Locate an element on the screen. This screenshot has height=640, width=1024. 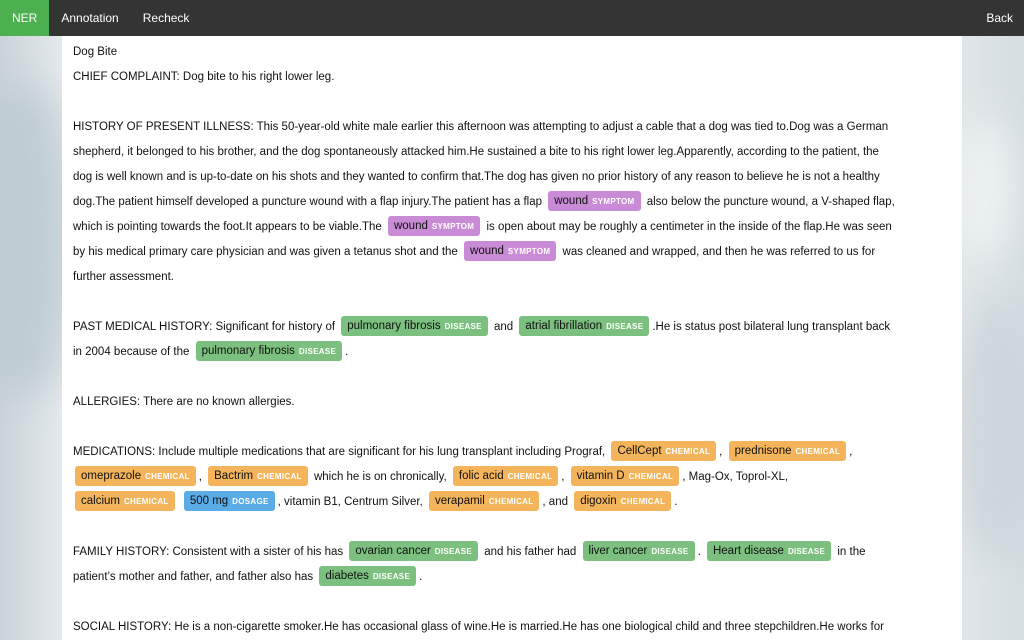
nav-tab-recheck: Recheck is located at coordinates (166, 18).